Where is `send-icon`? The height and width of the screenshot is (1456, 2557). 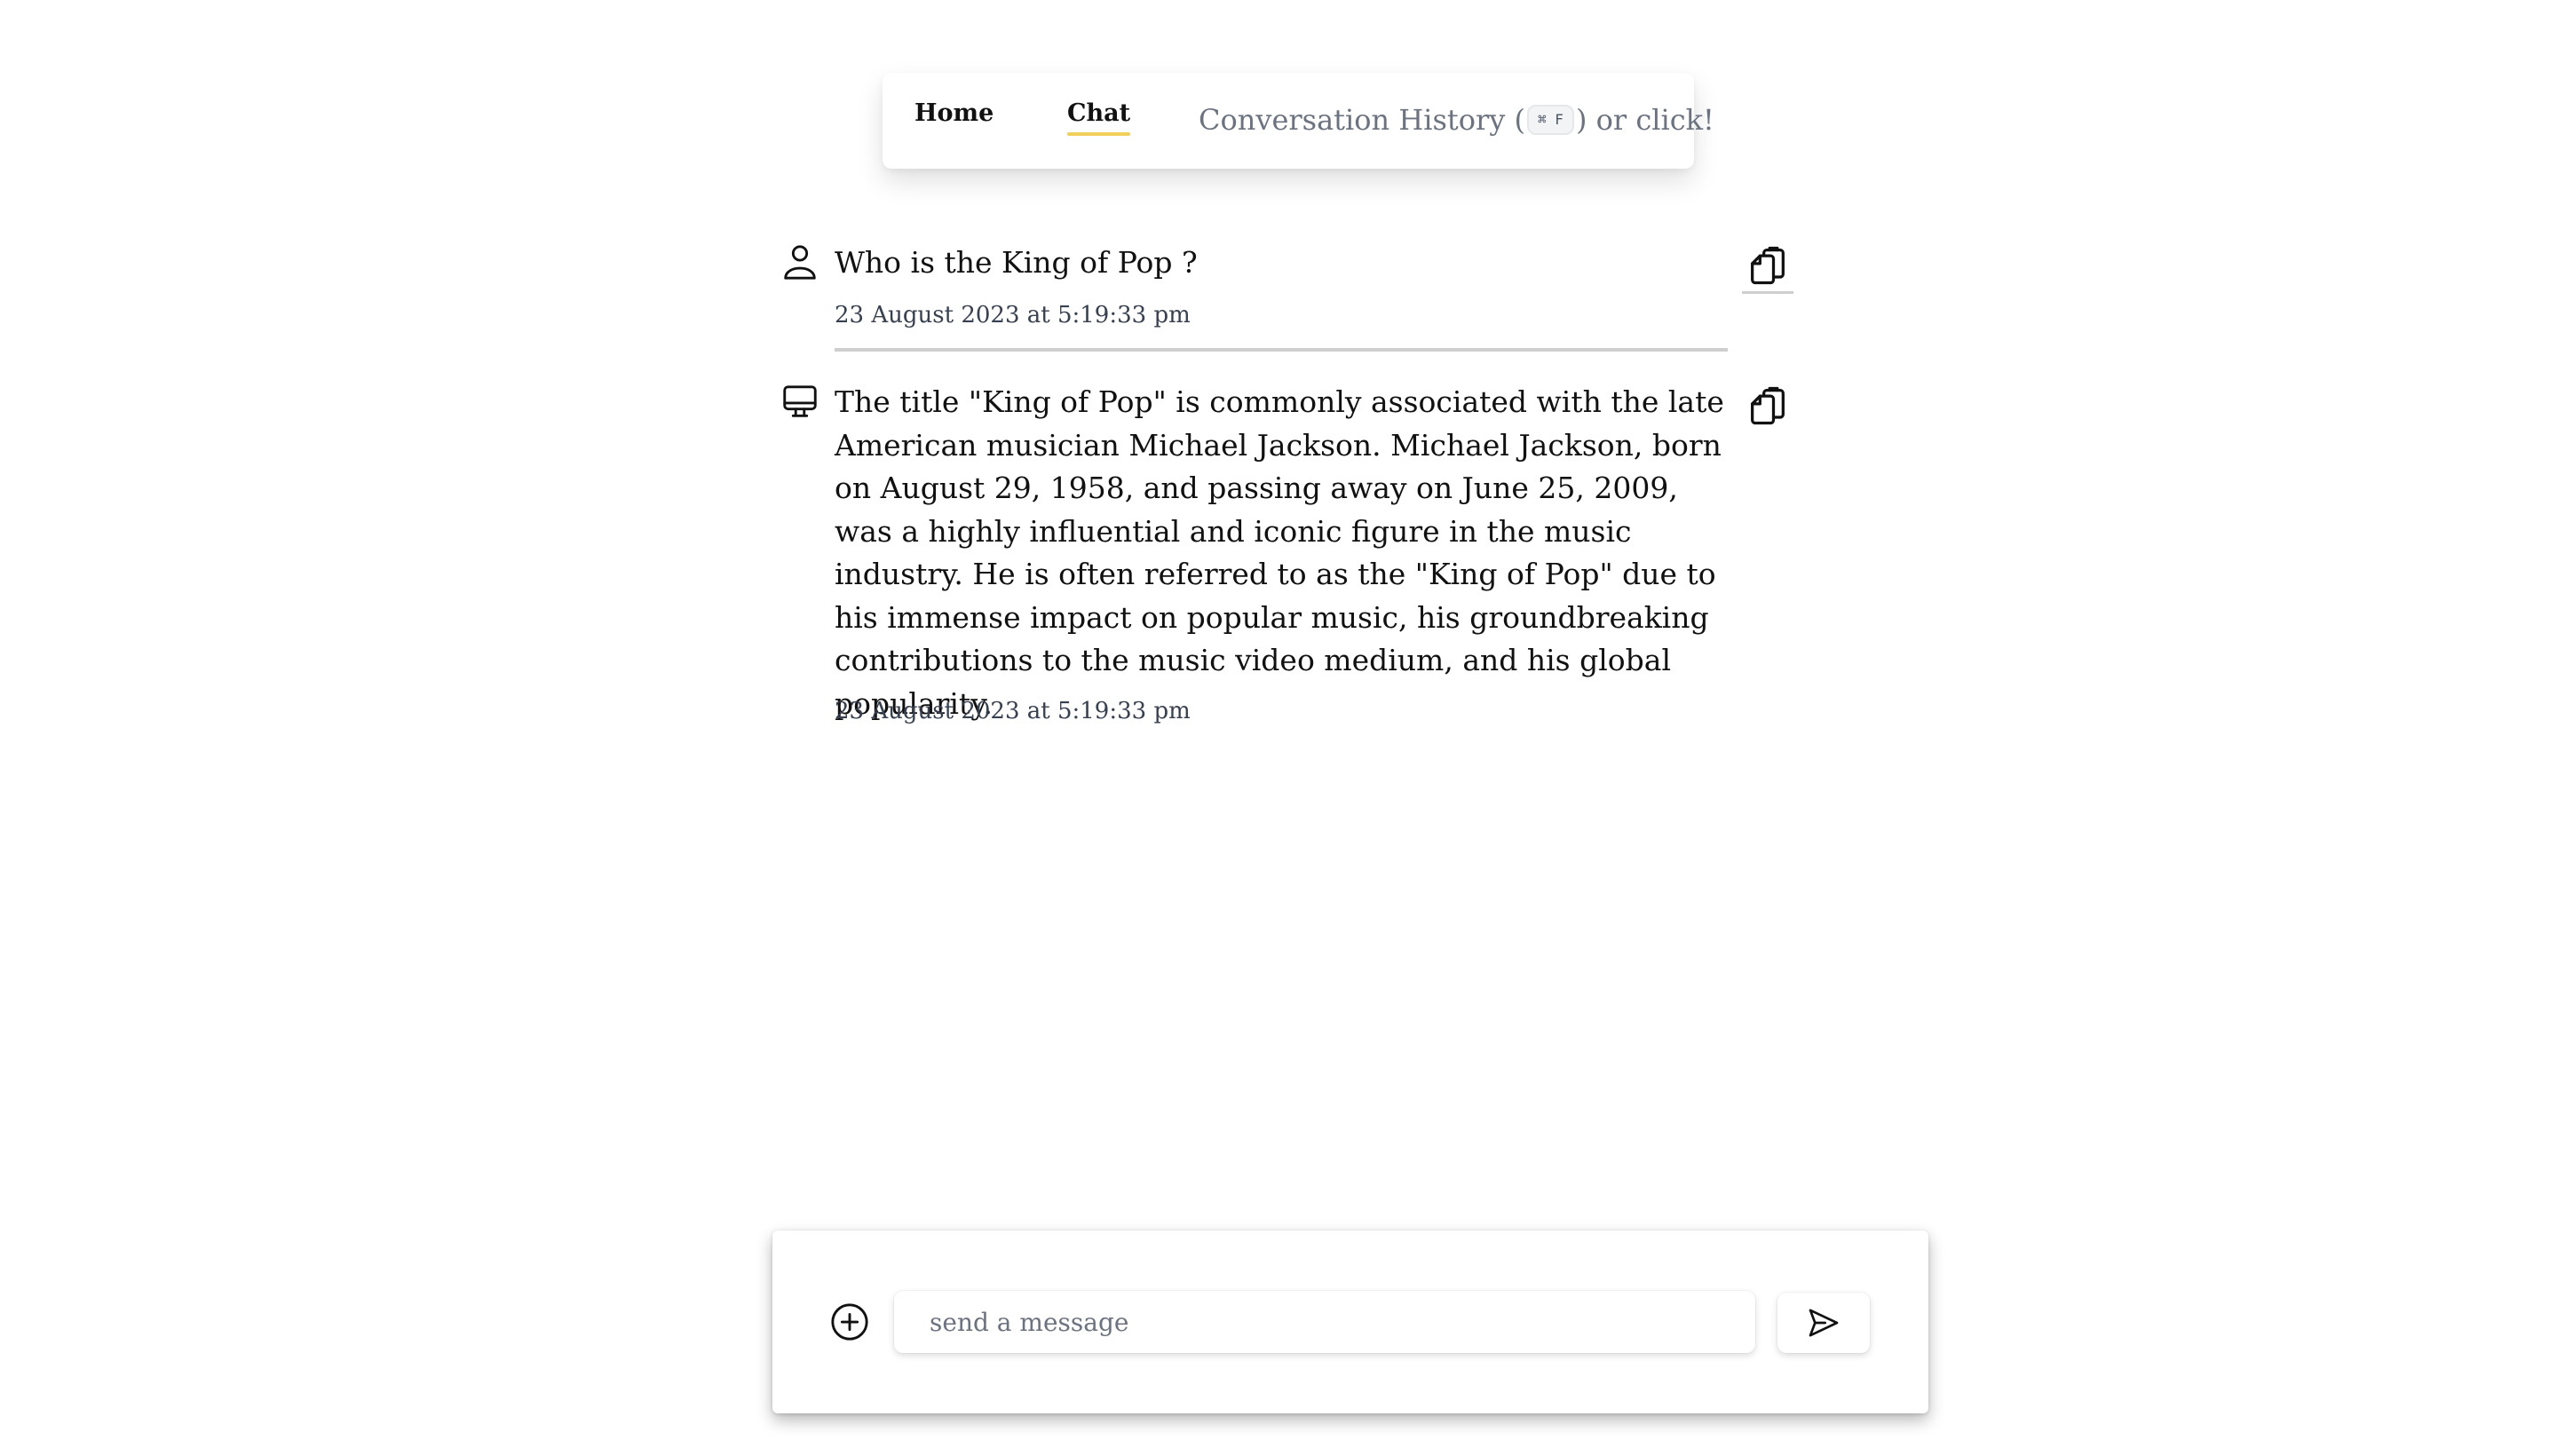
send-icon is located at coordinates (1824, 1323).